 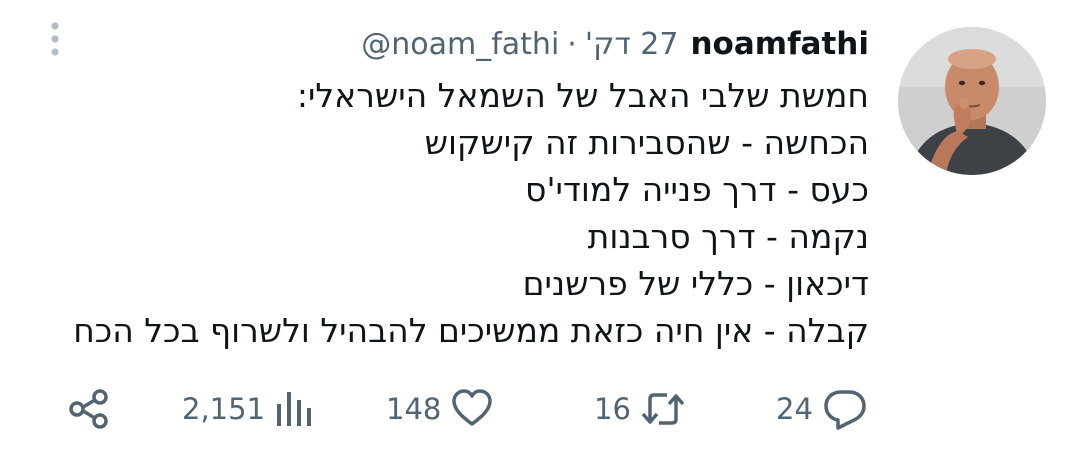 What do you see at coordinates (632, 44) in the screenshot?
I see `timestamp: 27 דק'` at bounding box center [632, 44].